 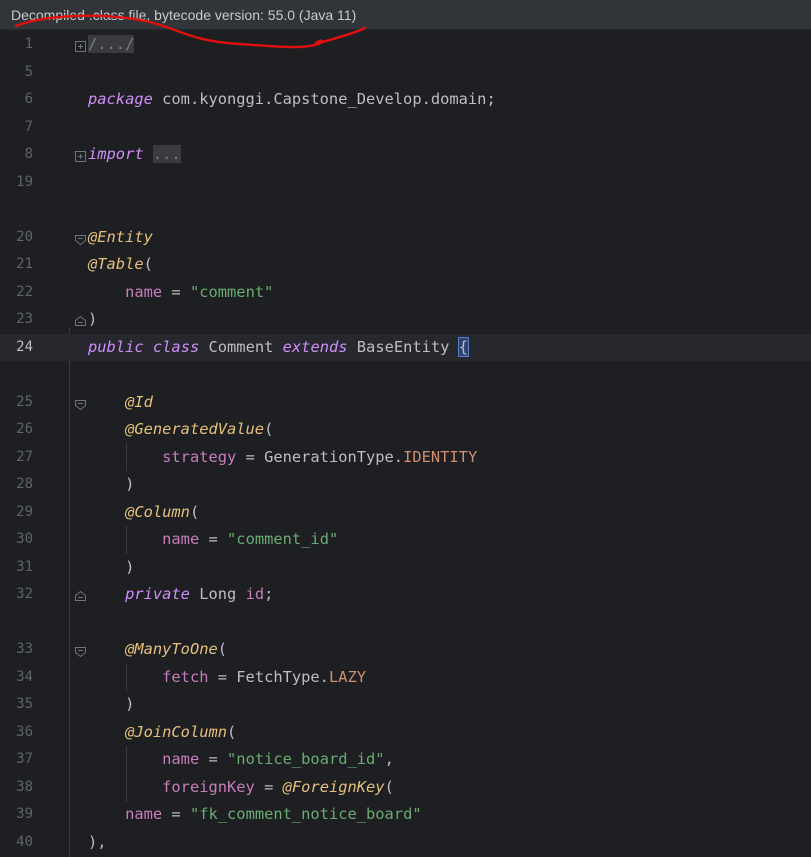 What do you see at coordinates (24, 649) in the screenshot?
I see `line-number: 33` at bounding box center [24, 649].